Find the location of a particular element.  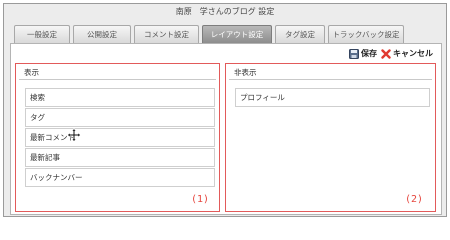

cancel-label: キャンセル is located at coordinates (413, 53).